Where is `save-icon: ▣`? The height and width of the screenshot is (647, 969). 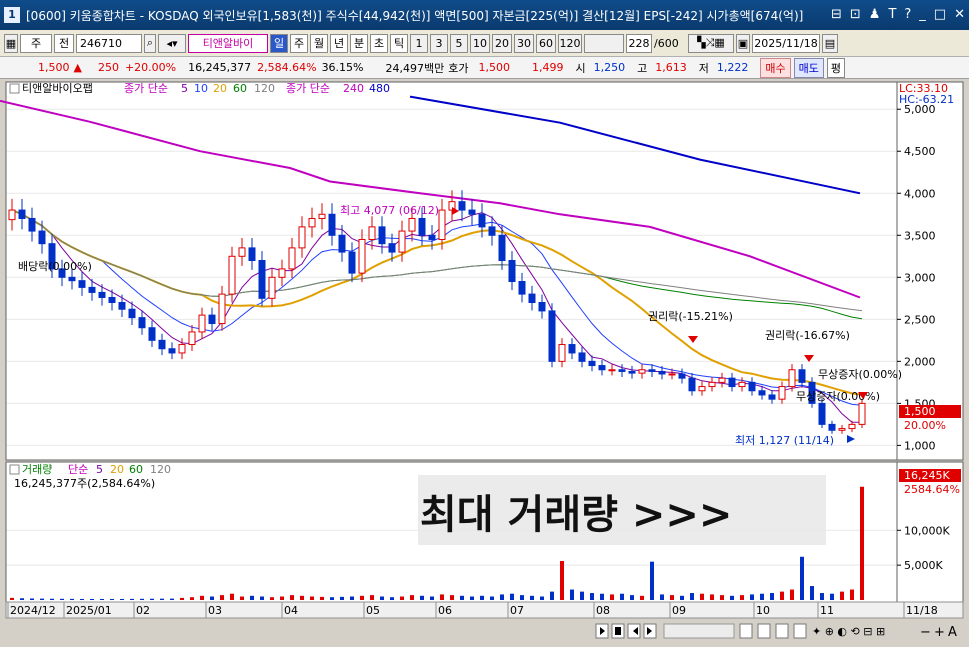
save-icon: ▣ is located at coordinates (743, 43).